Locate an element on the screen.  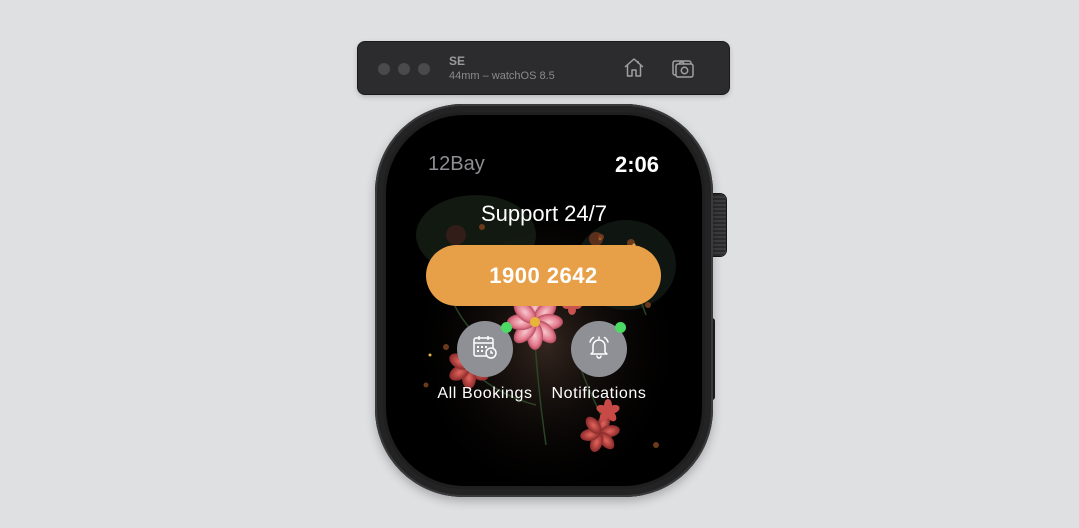
device-name: SE is located at coordinates (457, 61).